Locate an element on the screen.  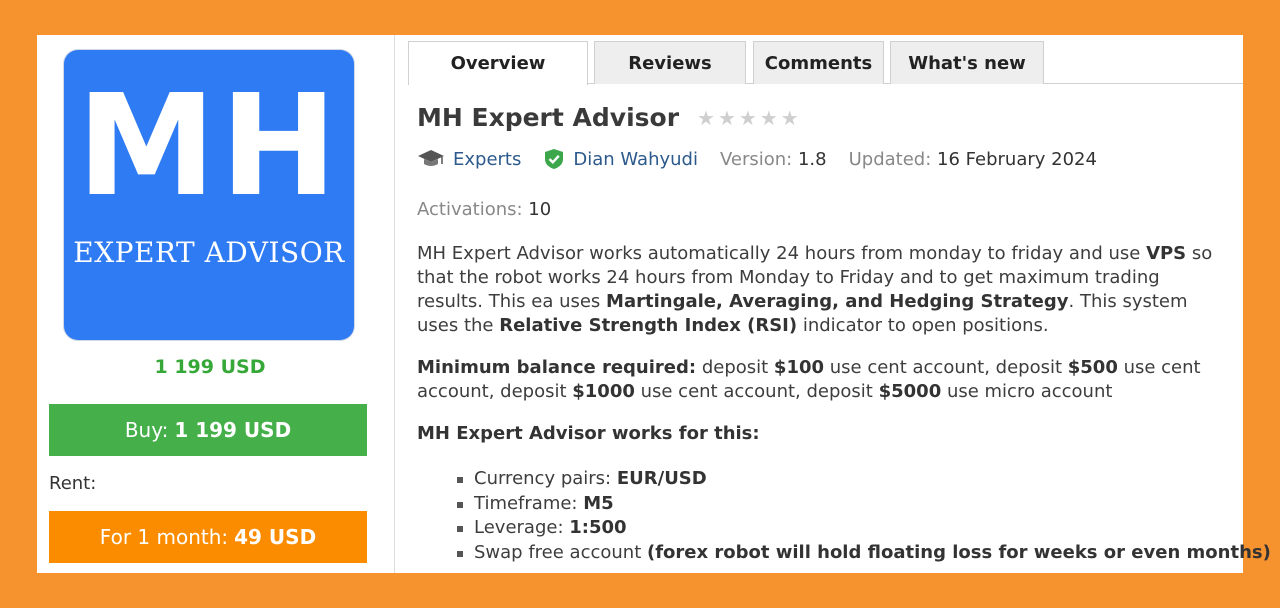
version-info: Version: 1.8 is located at coordinates (773, 159).